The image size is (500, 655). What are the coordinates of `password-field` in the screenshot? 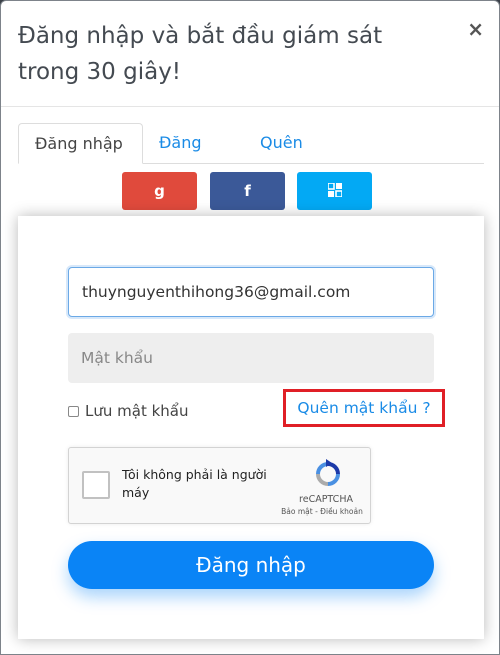 It's located at (251, 358).